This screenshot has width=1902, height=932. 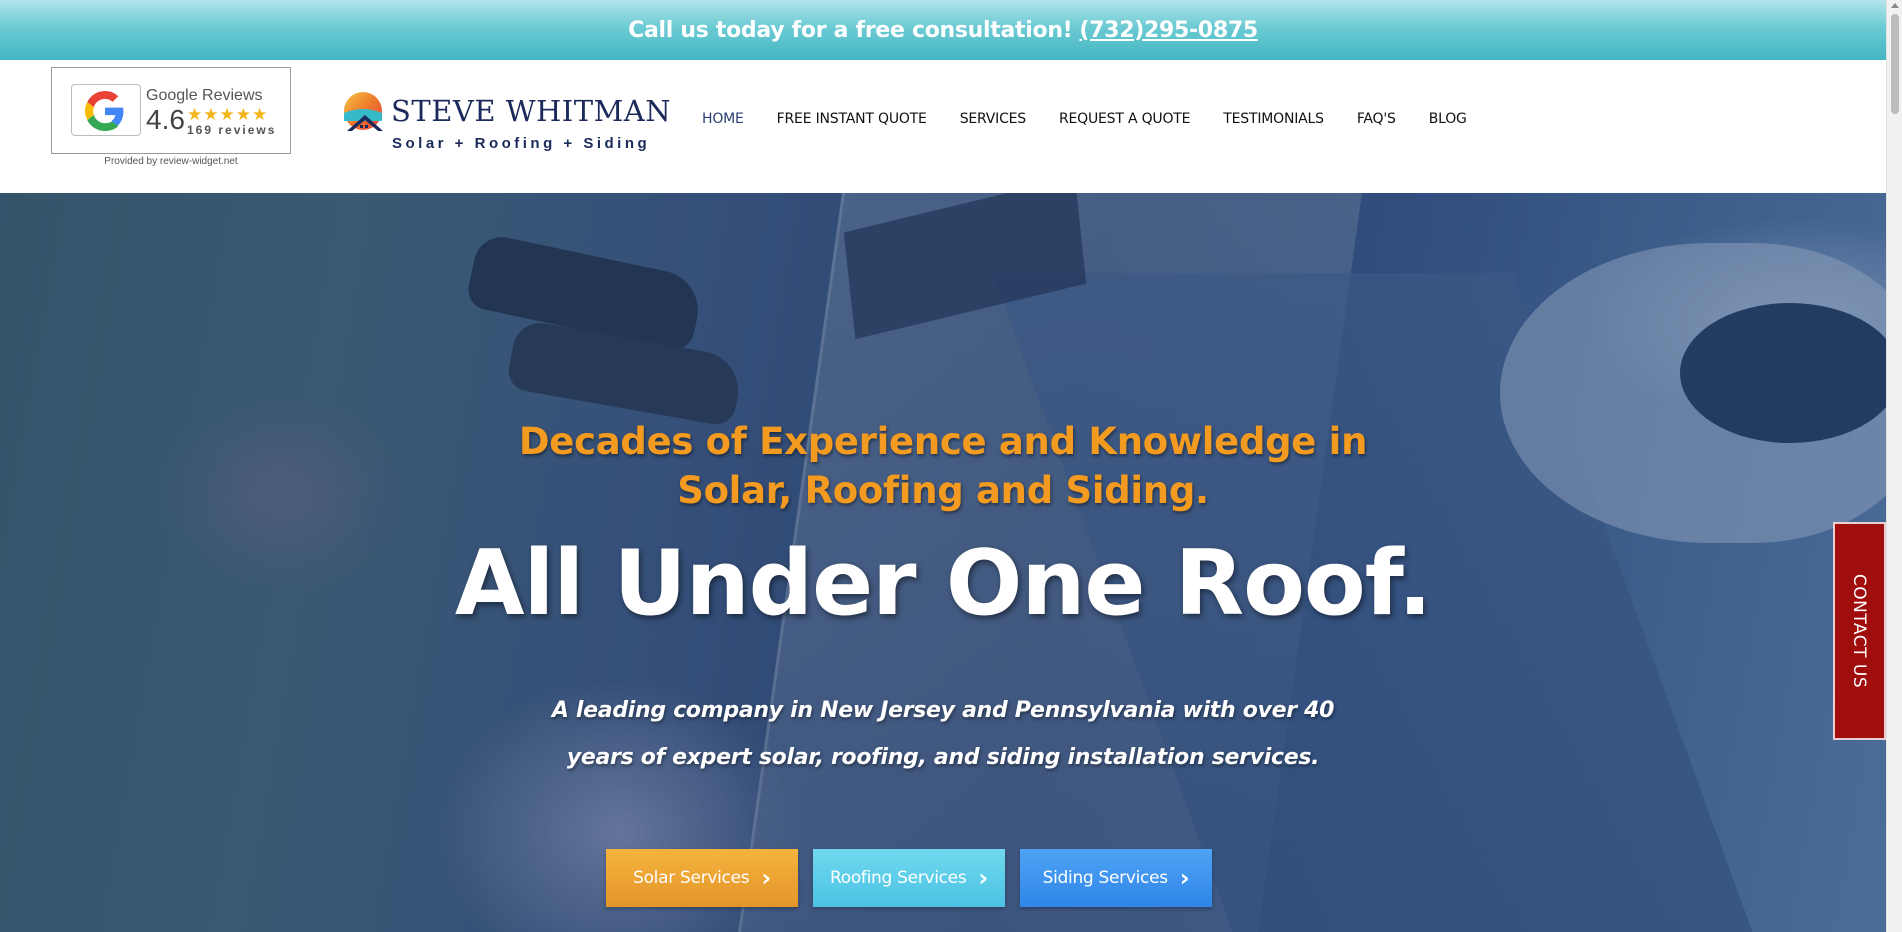 I want to click on announcement-text: Call us today for a free consultation!, so click(x=850, y=30).